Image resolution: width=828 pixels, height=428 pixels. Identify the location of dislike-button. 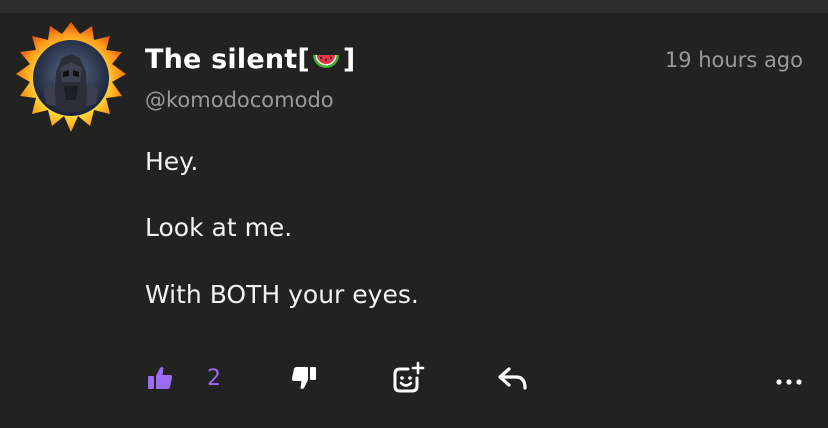
(304, 380).